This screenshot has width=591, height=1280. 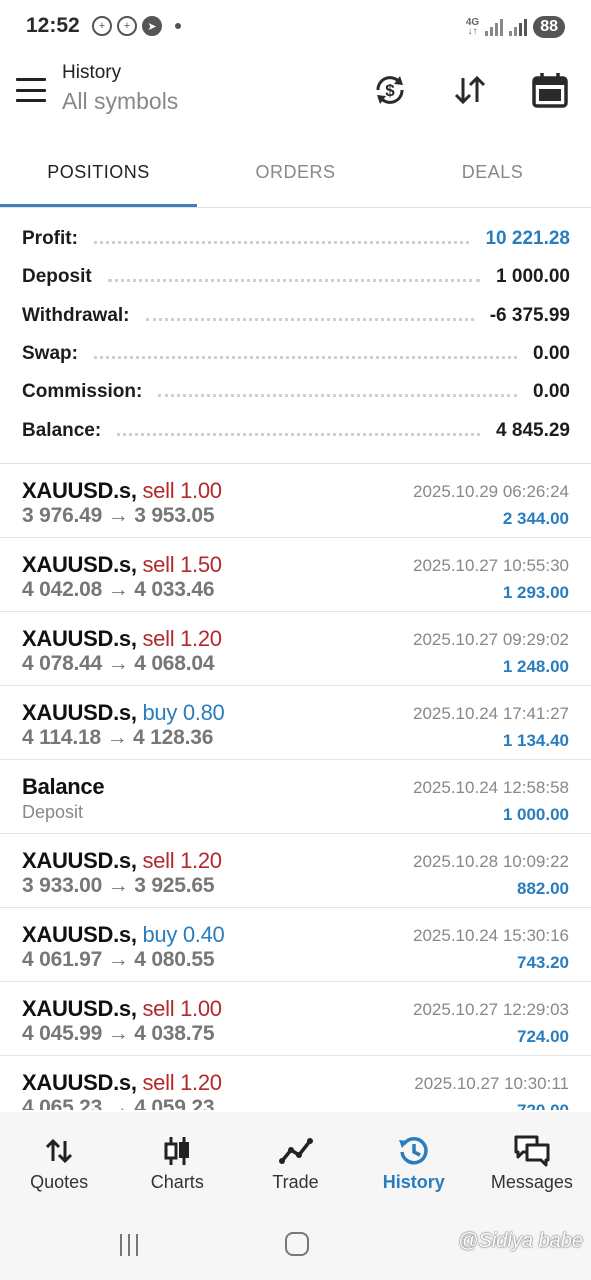 I want to click on status-time: 12:52, so click(x=53, y=25).